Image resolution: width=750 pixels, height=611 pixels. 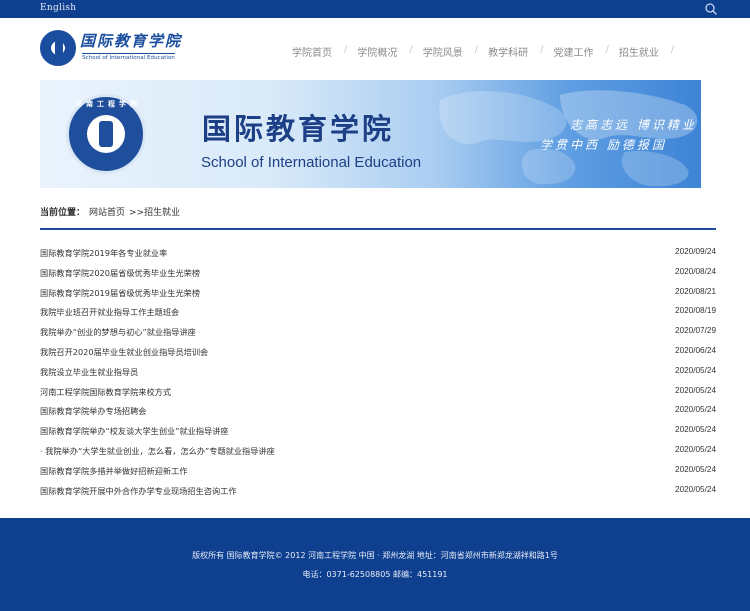 What do you see at coordinates (375, 9) in the screenshot?
I see `top-bar: English` at bounding box center [375, 9].